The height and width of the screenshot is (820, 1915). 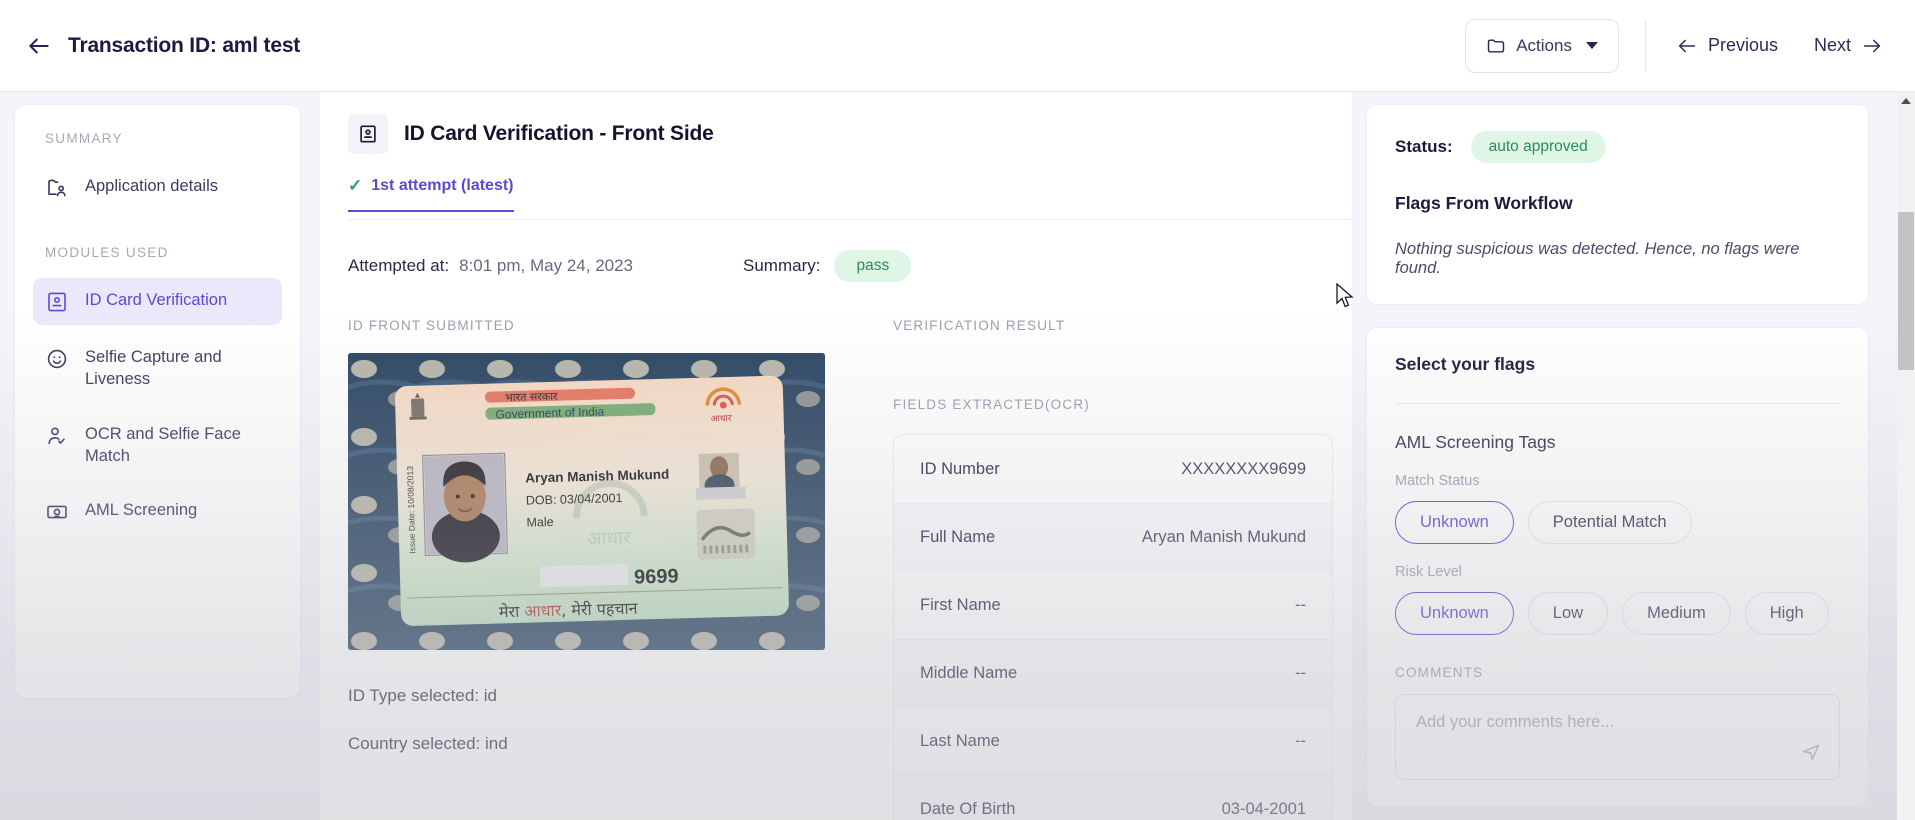 What do you see at coordinates (1424, 146) in the screenshot?
I see `status-label: Status:` at bounding box center [1424, 146].